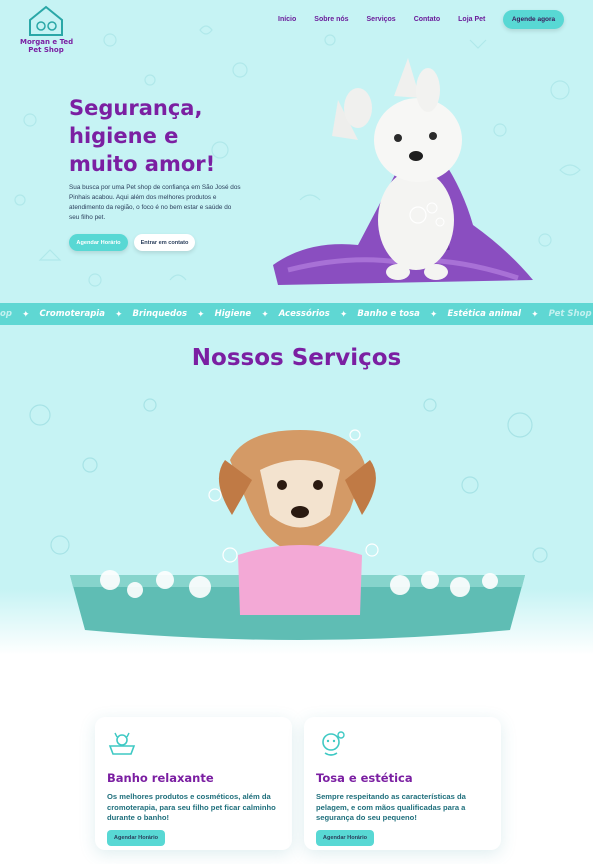  What do you see at coordinates (142, 164) in the screenshot?
I see `hero-title-line: muito amor!` at bounding box center [142, 164].